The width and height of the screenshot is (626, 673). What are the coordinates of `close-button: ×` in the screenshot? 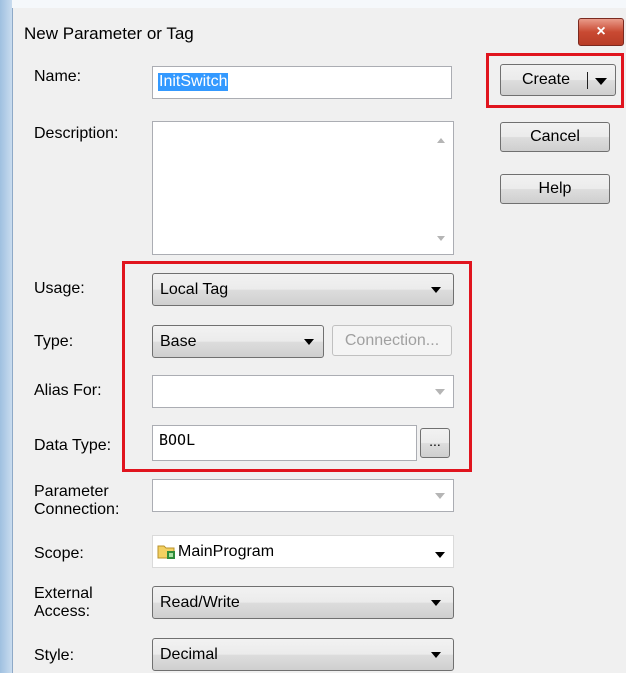 It's located at (601, 32).